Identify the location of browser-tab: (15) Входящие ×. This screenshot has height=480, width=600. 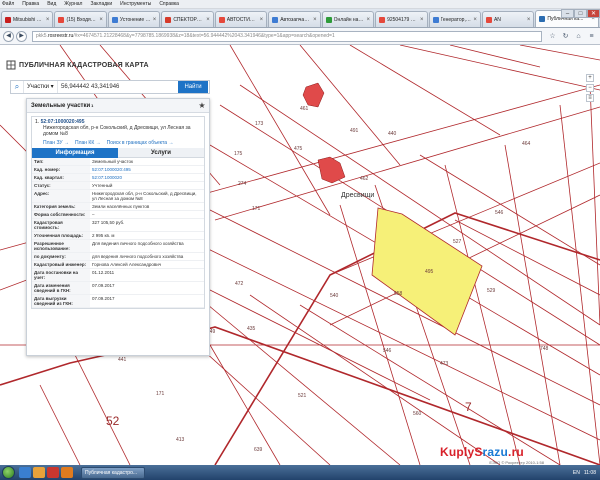
(80, 19).